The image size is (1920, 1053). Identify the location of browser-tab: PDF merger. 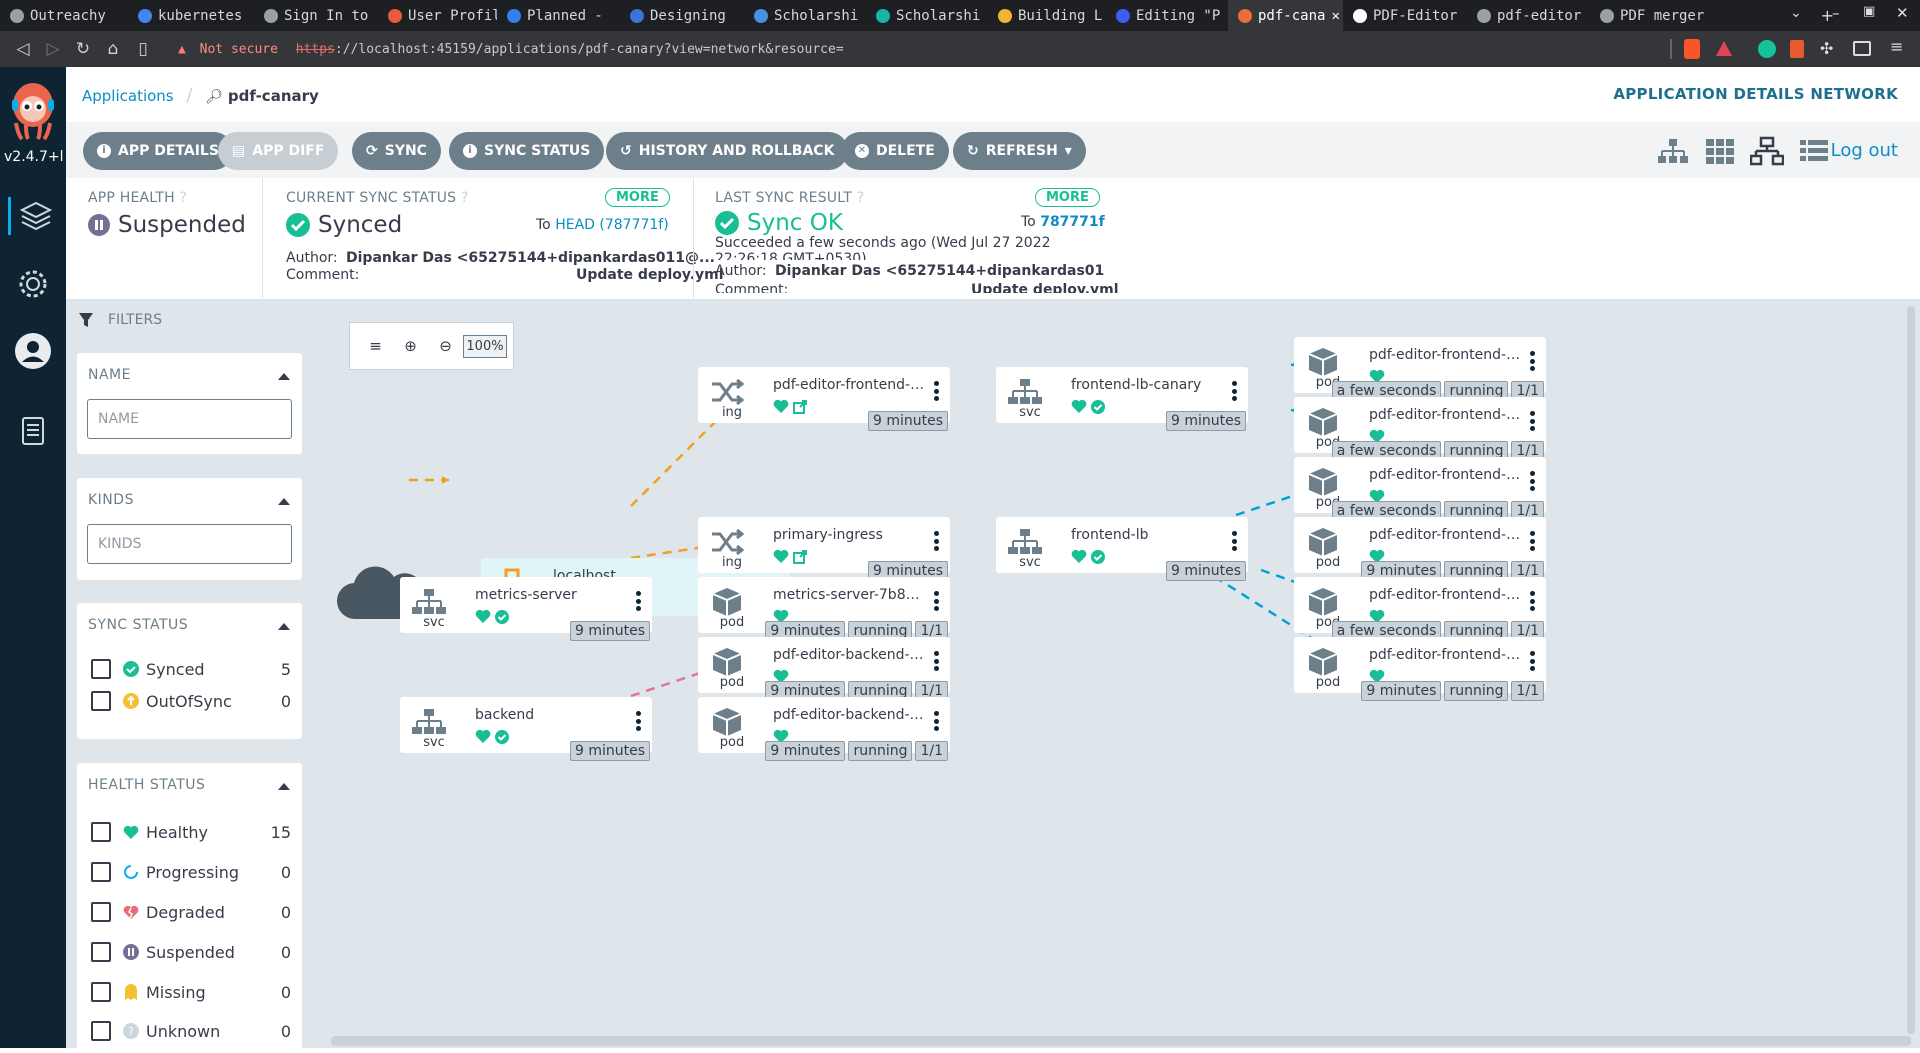
(1652, 15).